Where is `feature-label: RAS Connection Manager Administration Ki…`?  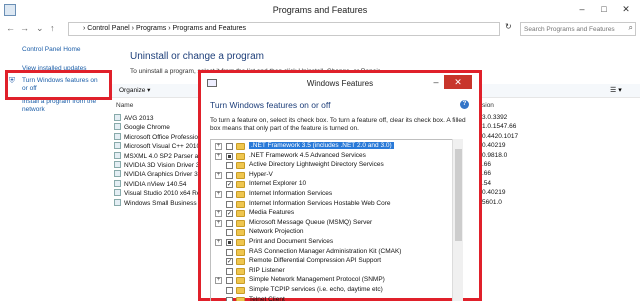
feature-label: RAS Connection Manager Administration Ki… is located at coordinates (325, 251).